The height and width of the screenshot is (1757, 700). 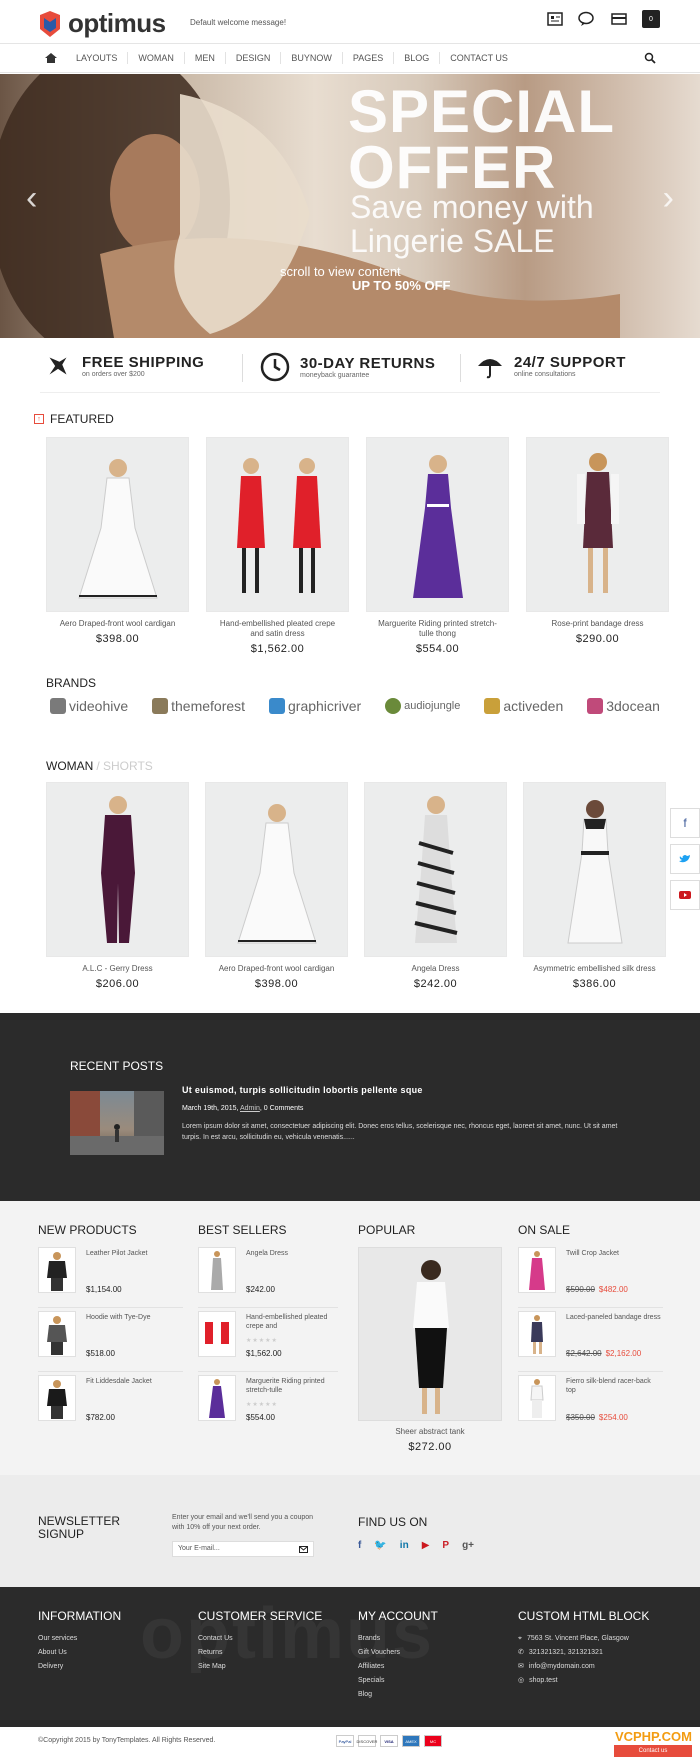 I want to click on account-icon, so click(x=555, y=19).